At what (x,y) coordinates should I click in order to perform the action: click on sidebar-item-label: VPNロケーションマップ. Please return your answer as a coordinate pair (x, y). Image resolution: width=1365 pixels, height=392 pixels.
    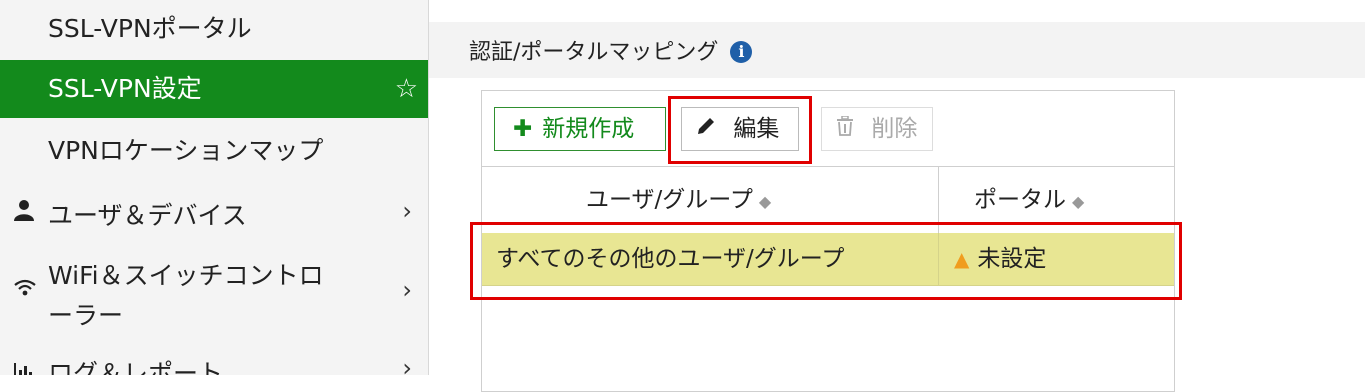
    Looking at the image, I should click on (186, 150).